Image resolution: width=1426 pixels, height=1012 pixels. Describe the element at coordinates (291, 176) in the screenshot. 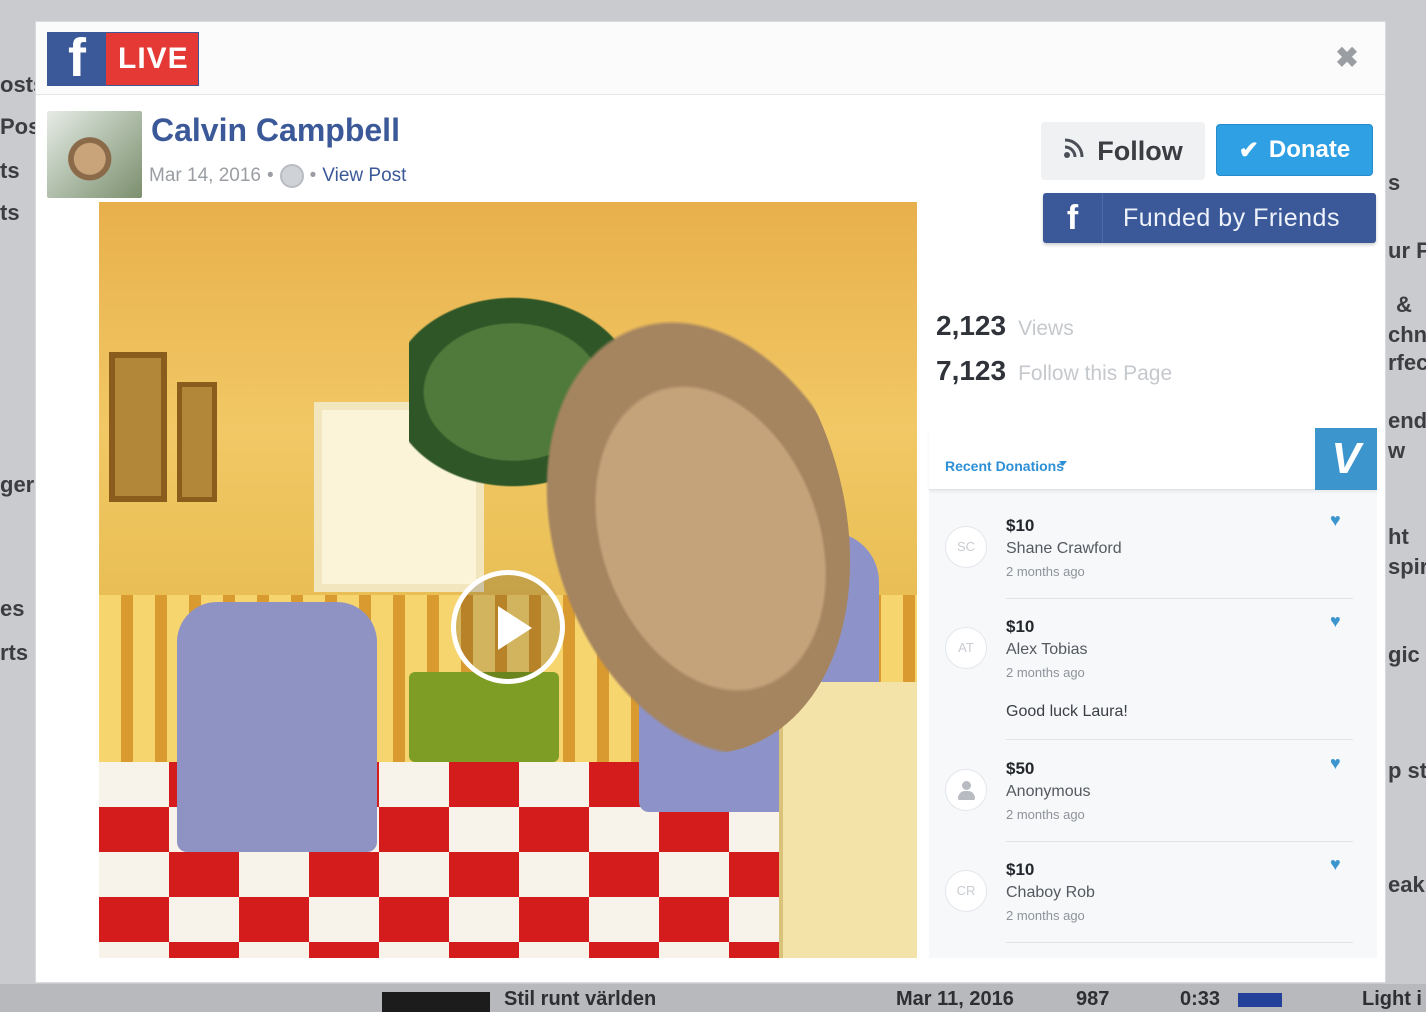

I see `globe-icon` at that location.